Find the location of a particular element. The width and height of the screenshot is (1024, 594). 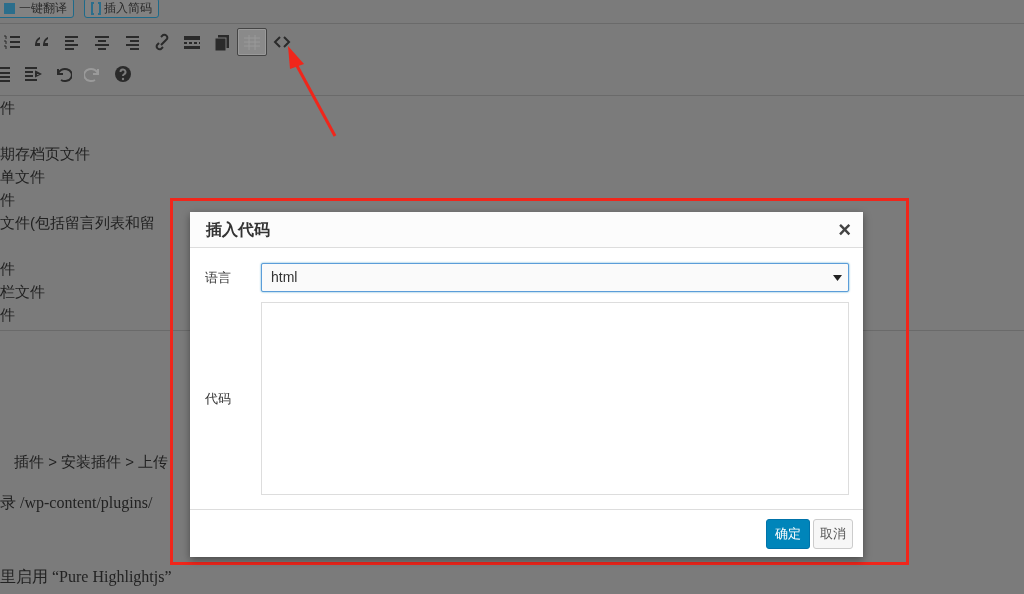

text-line: 插件 > 安装插件 > 上传 is located at coordinates (91, 462).